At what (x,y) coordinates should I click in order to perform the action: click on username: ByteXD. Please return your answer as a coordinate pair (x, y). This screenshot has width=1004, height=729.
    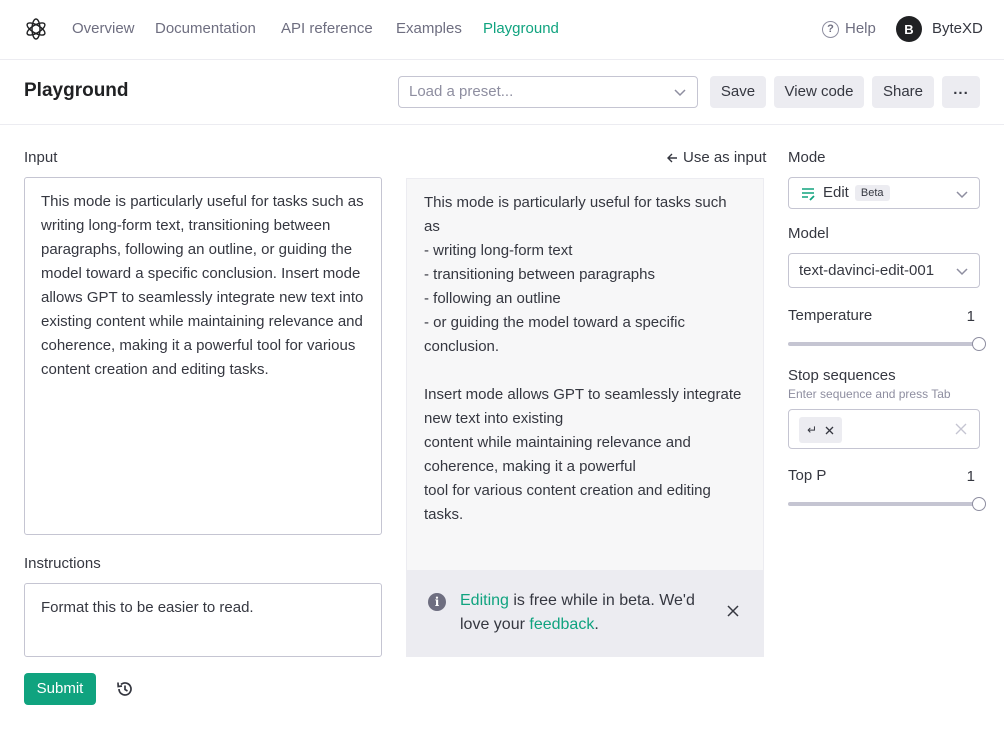
    Looking at the image, I should click on (957, 29).